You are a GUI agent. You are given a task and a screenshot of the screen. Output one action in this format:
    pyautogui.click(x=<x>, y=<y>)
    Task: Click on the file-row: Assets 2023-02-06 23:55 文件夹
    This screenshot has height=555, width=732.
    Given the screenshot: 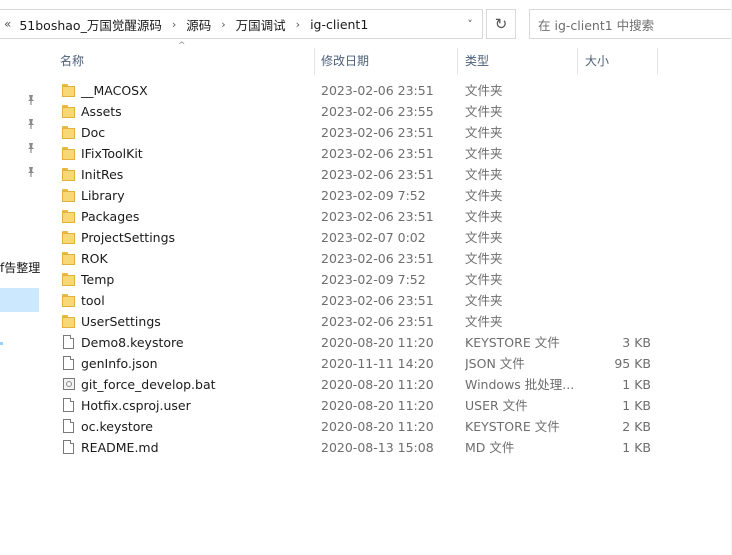 What is the action you would take?
    pyautogui.click(x=362, y=111)
    